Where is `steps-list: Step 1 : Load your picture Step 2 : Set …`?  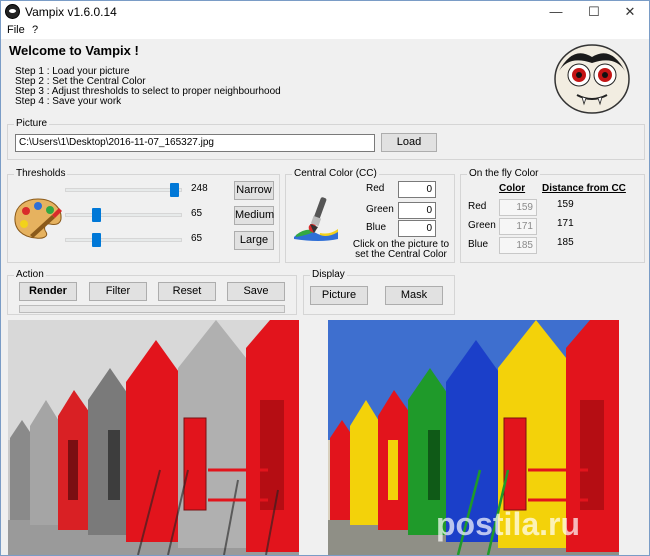
steps-list: Step 1 : Load your picture Step 2 : Set … is located at coordinates (148, 87).